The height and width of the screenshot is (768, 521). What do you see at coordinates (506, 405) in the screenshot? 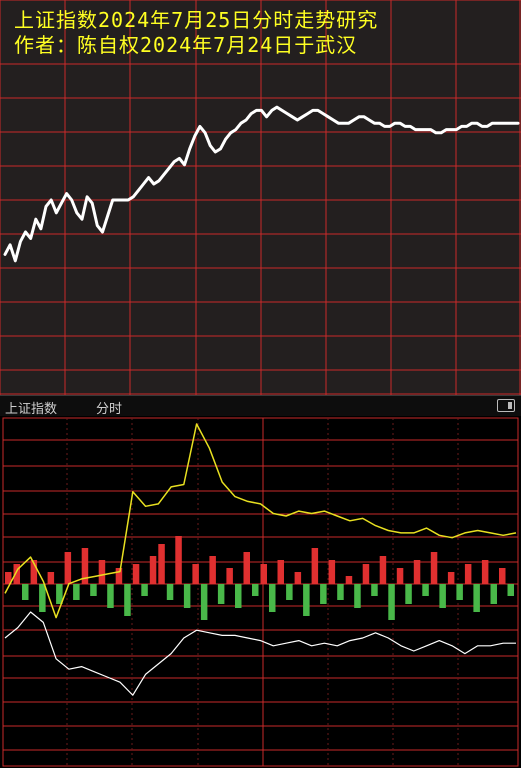
I see `panel-toggle-icon` at bounding box center [506, 405].